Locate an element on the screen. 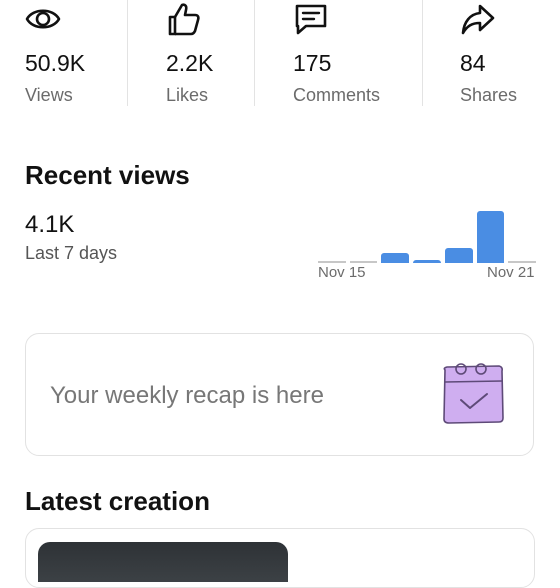 Image resolution: width=560 pixels, height=588 pixels. views-label: Views is located at coordinates (49, 95).